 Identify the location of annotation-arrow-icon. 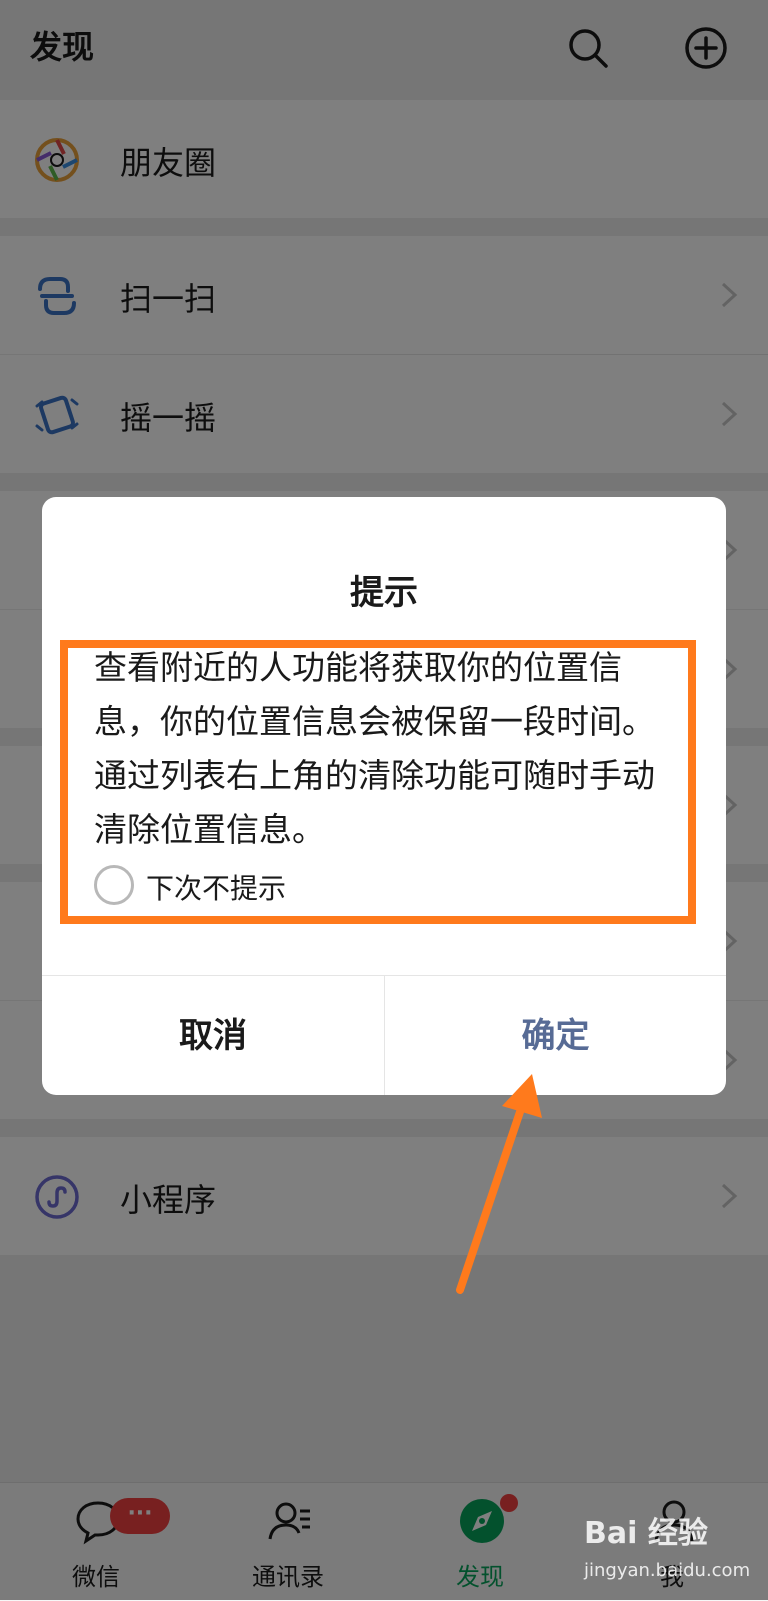
(499, 1184).